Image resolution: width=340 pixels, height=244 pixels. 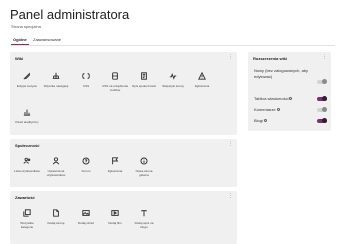 I want to click on mobile-code-icon, so click(x=115, y=75).